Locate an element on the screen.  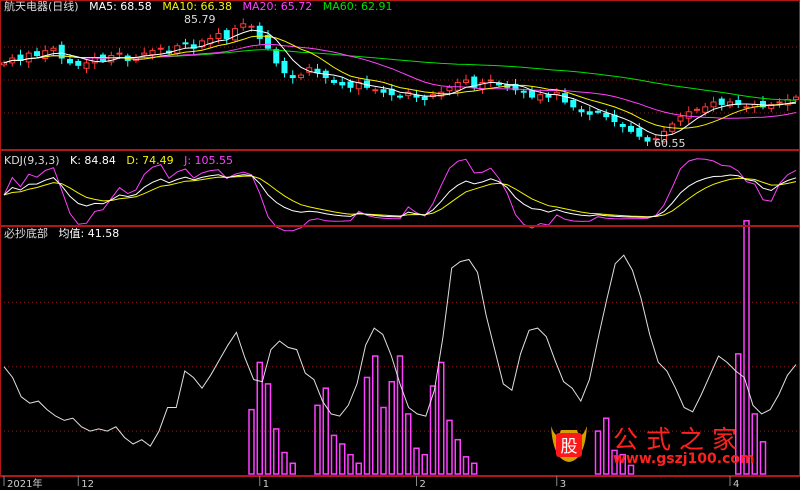
kdj-title: KDJ(9,3,3) is located at coordinates (32, 160).